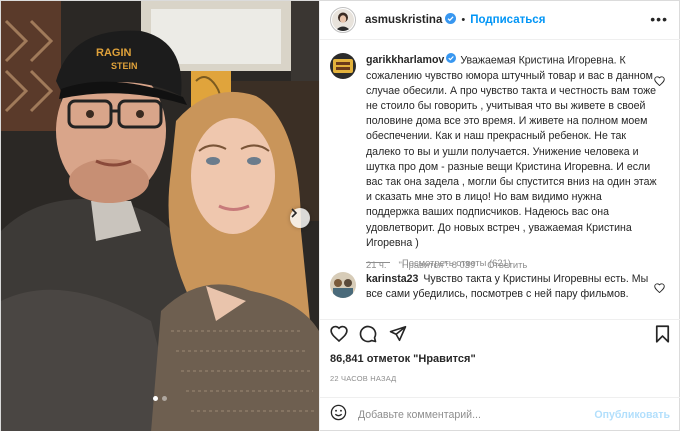  I want to click on bookmark-icon, so click(662, 334).